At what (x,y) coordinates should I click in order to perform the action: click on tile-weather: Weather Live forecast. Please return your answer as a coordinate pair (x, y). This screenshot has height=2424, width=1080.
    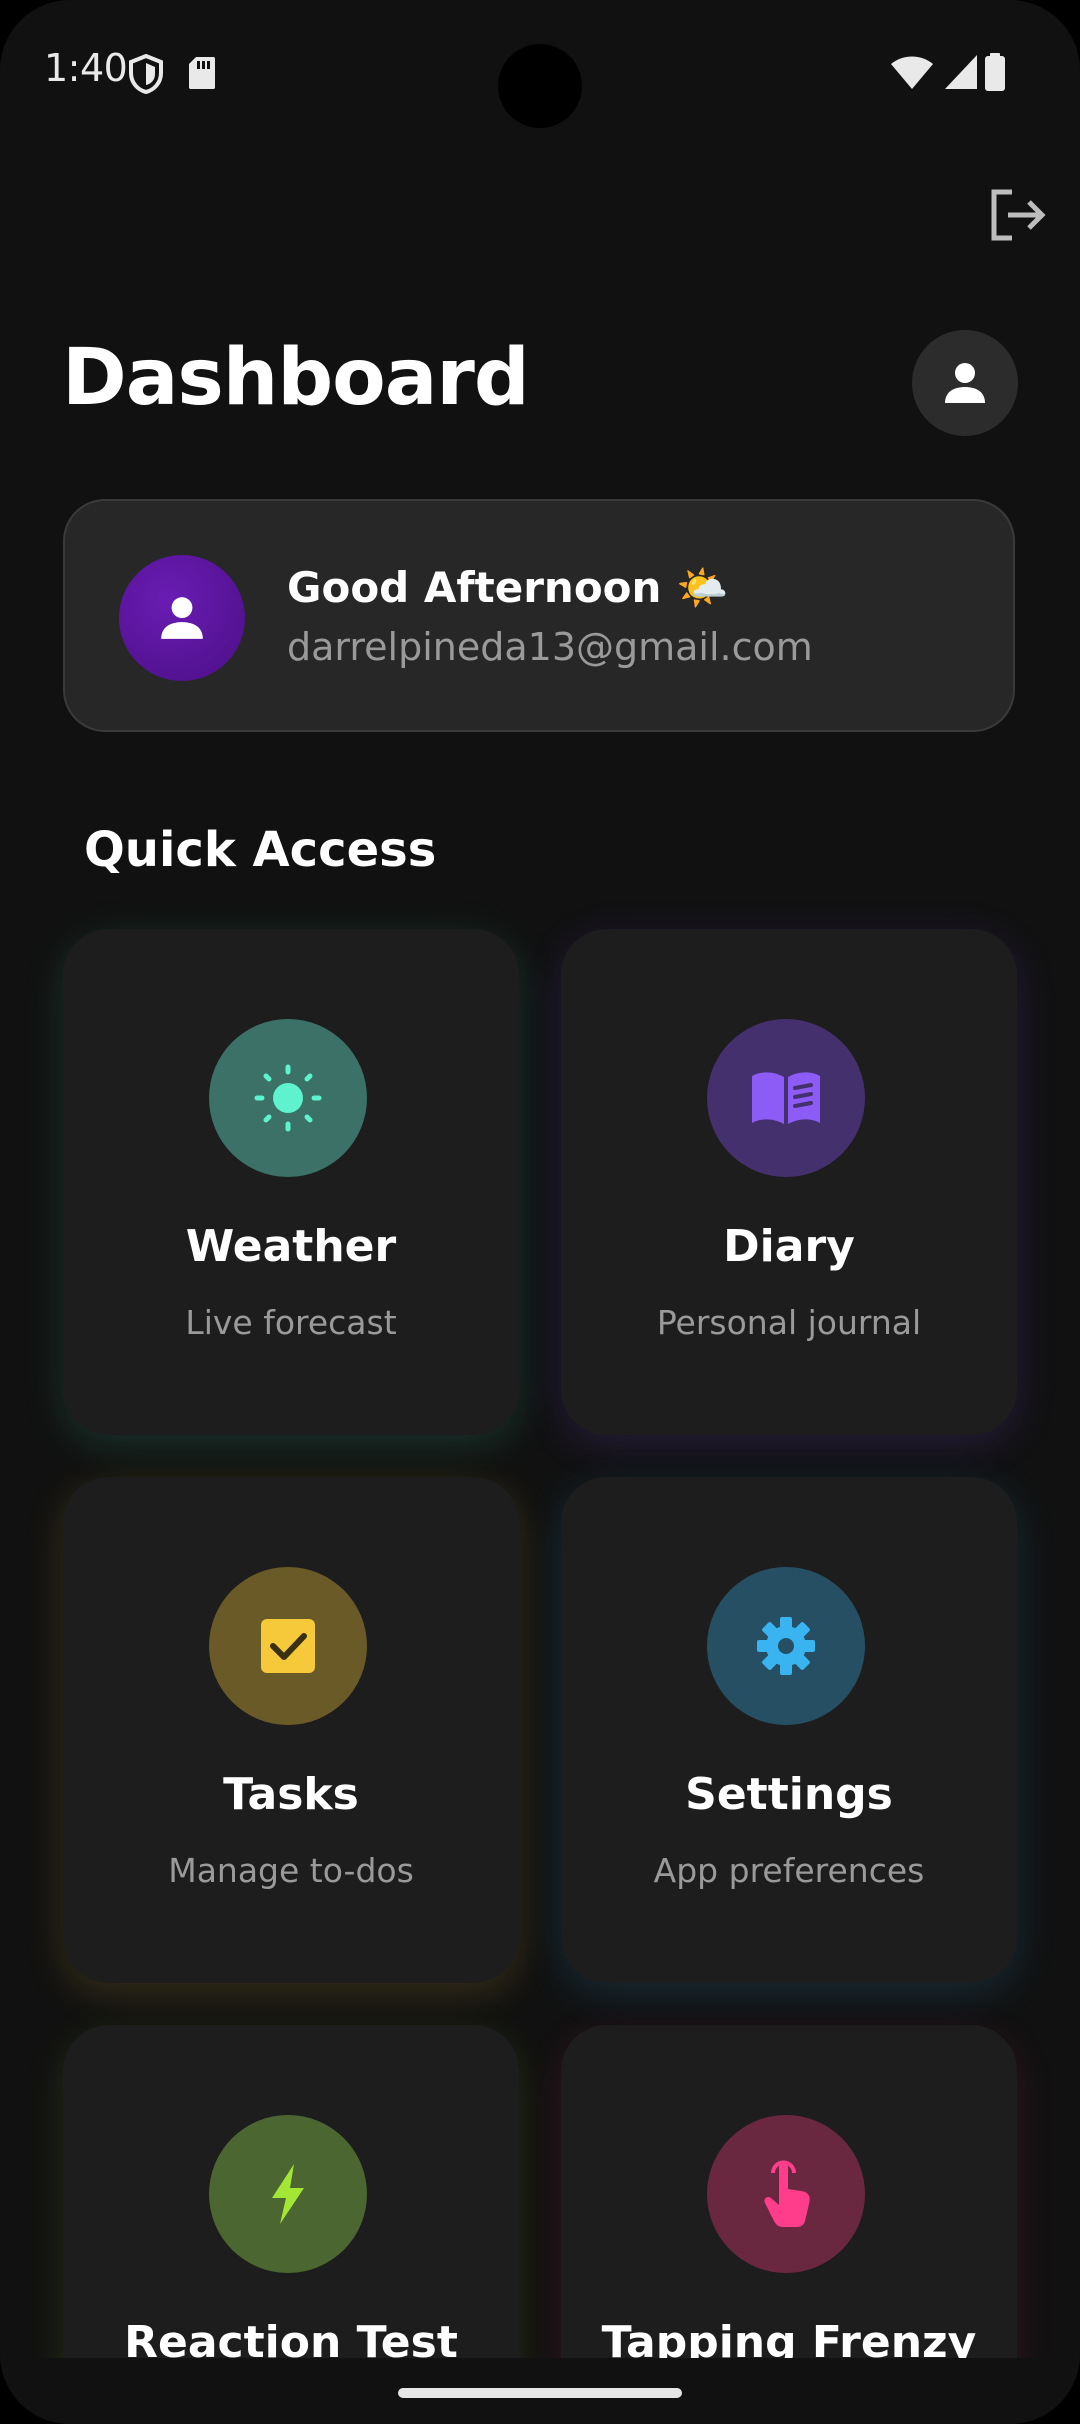
    Looking at the image, I should click on (291, 1182).